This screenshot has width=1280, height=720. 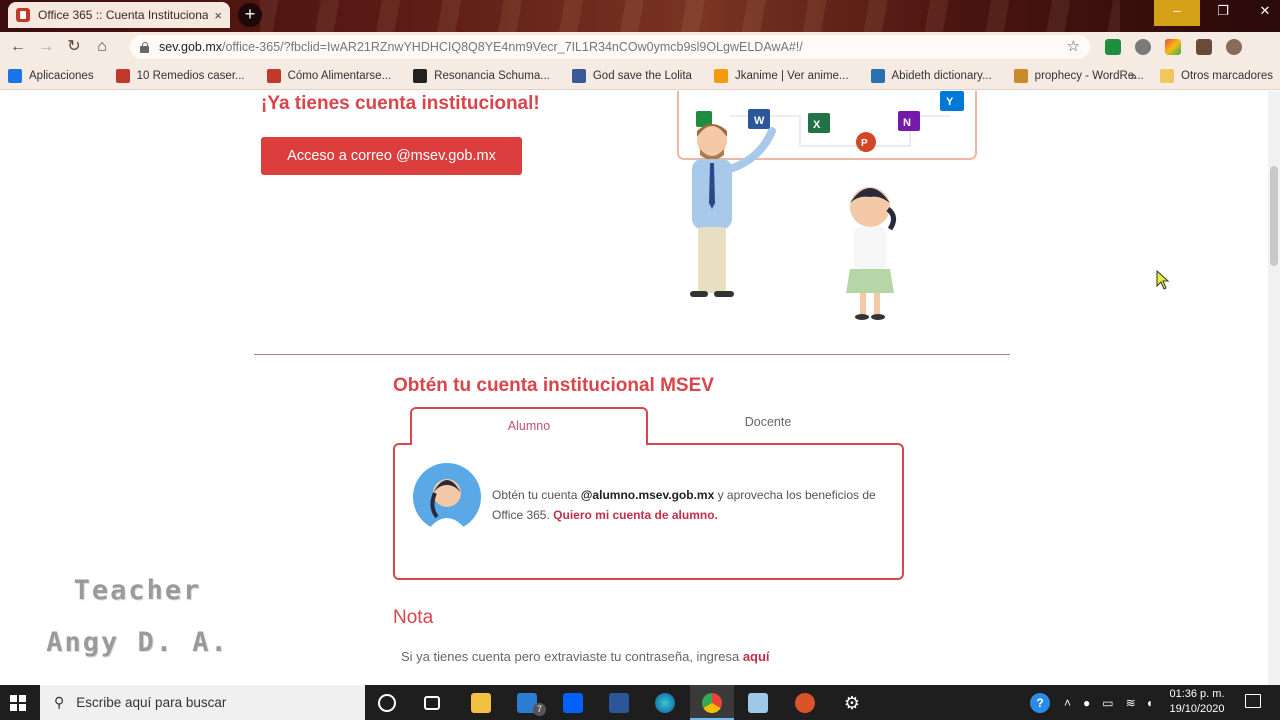 What do you see at coordinates (950, 102) in the screenshot?
I see `svg-text: Y` at bounding box center [950, 102].